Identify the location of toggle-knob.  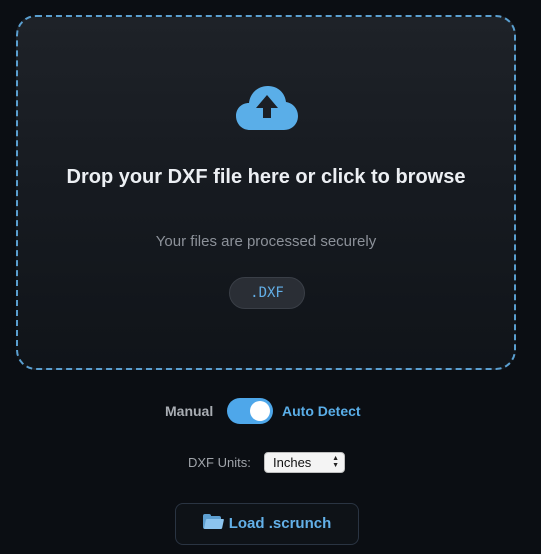
(260, 411).